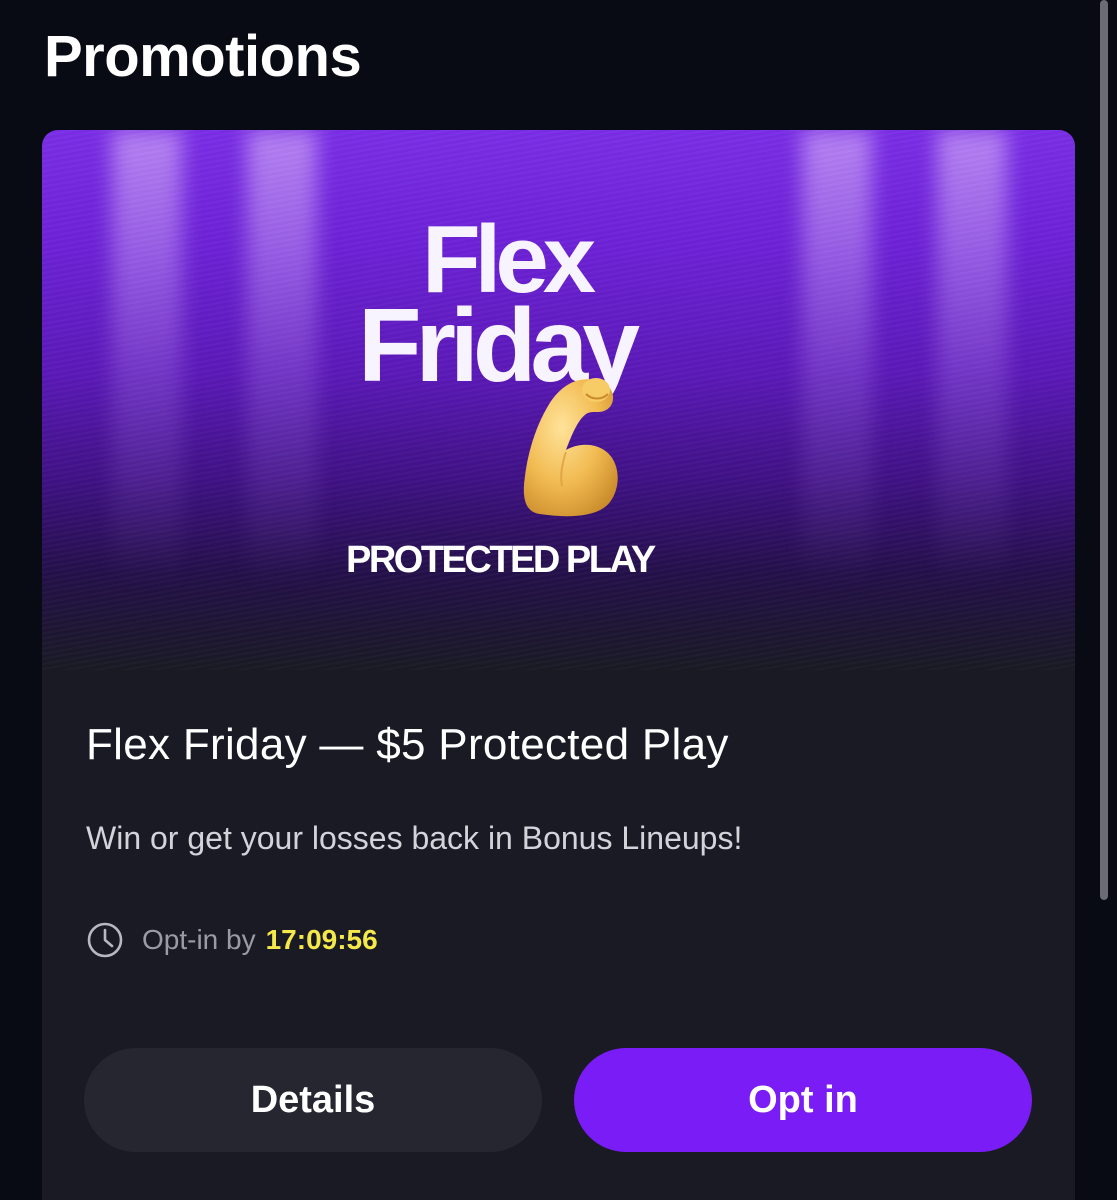  I want to click on opt-in-button: Opt in, so click(803, 1100).